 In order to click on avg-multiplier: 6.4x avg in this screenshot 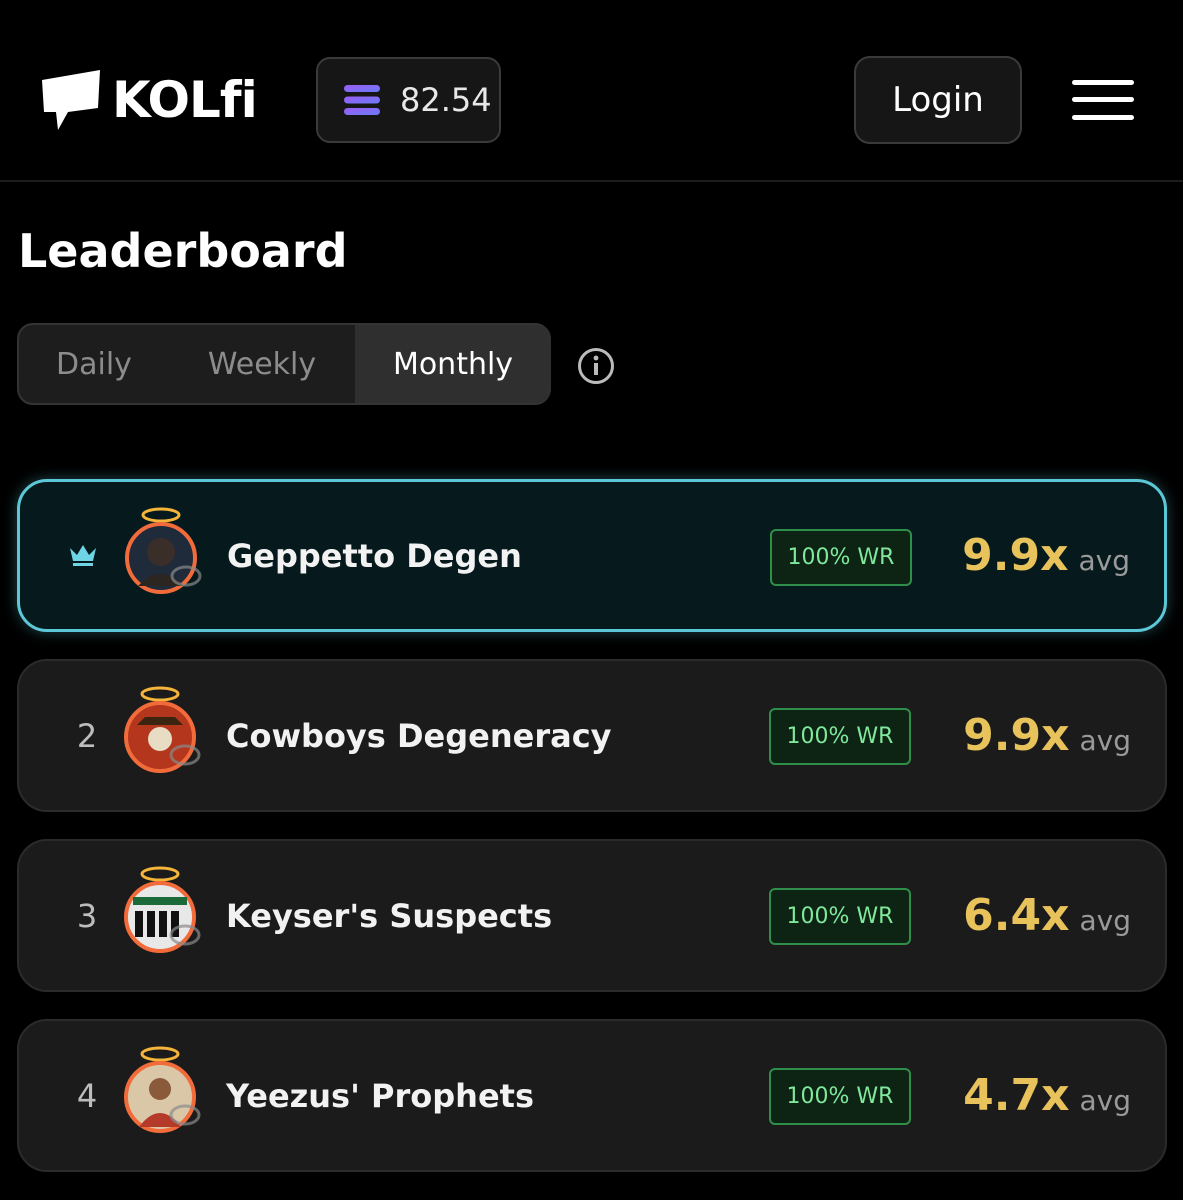, I will do `click(1047, 915)`.